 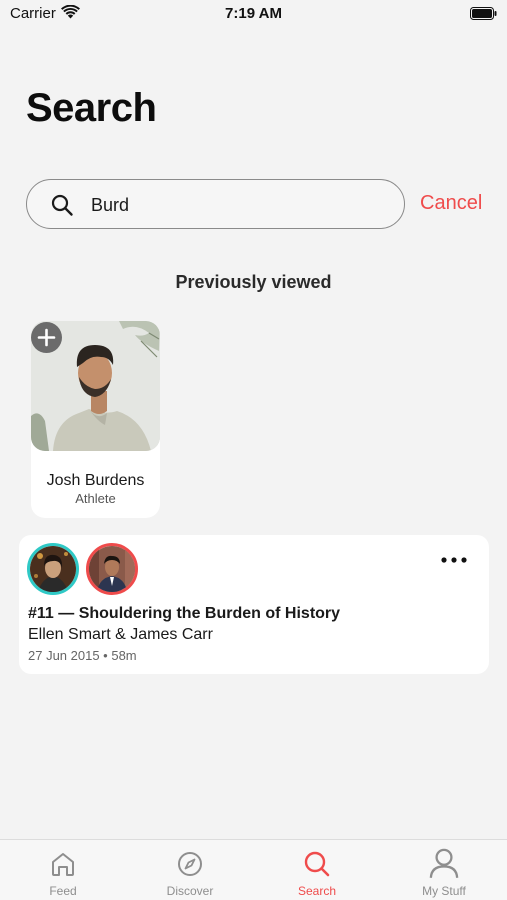 I want to click on search-input, so click(x=236, y=205).